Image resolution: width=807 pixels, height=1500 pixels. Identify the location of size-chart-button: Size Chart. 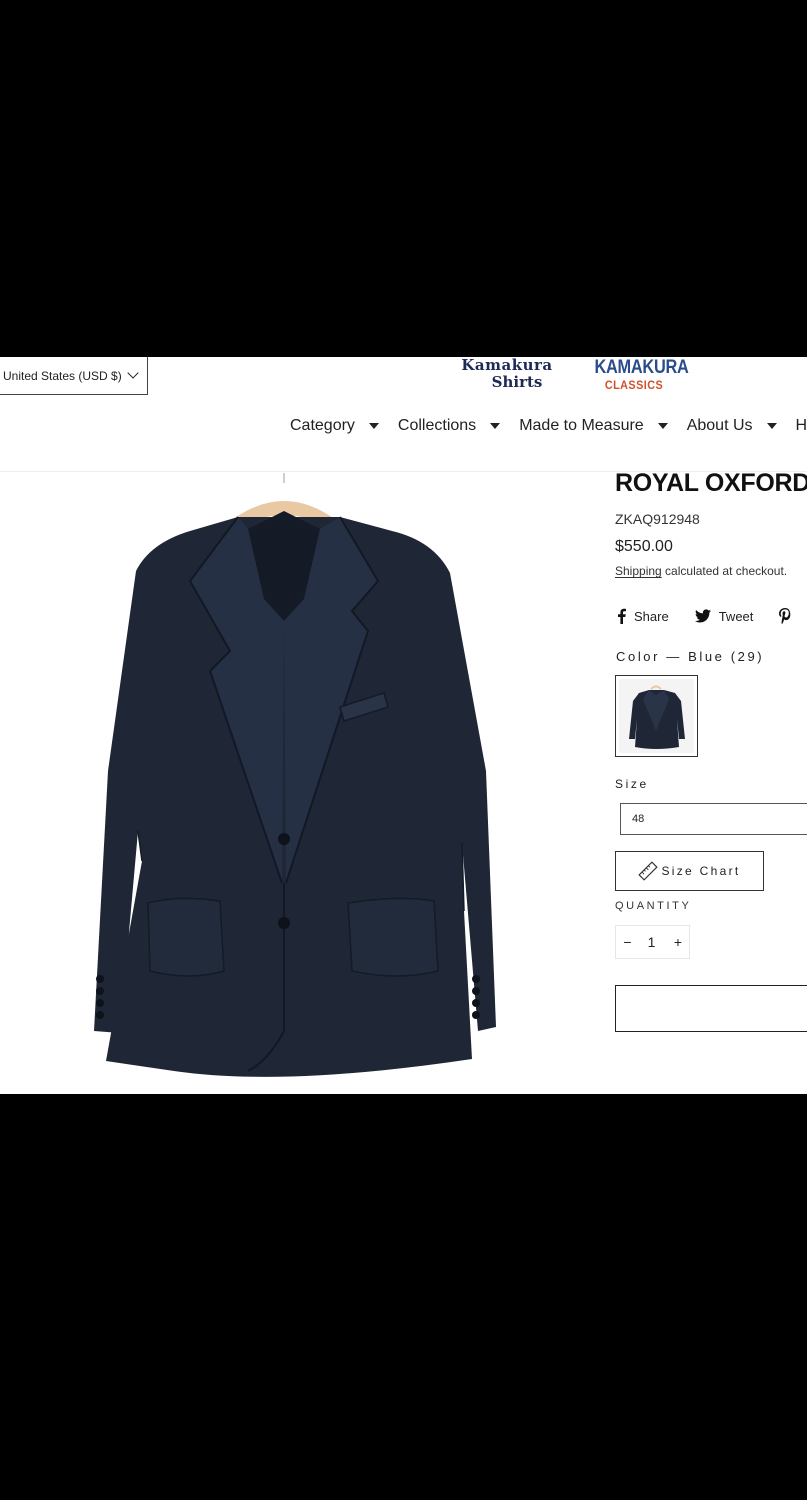
(689, 871).